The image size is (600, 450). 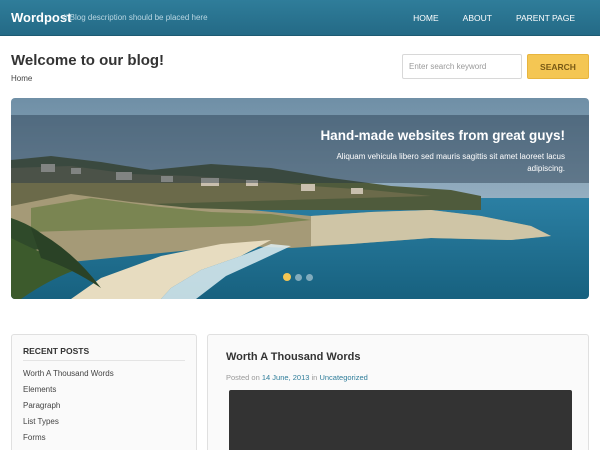 I want to click on slider-pagination, so click(x=298, y=277).